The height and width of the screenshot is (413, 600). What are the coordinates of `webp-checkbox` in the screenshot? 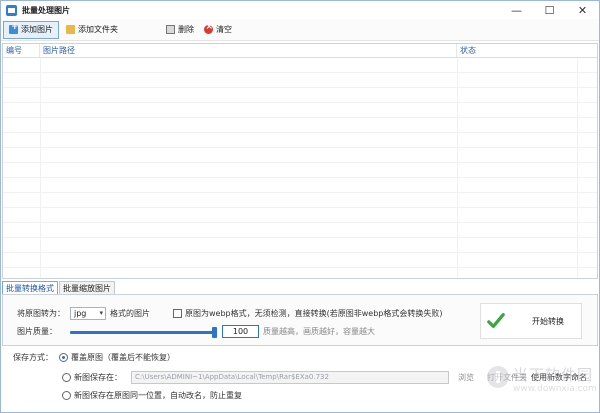 It's located at (177, 313).